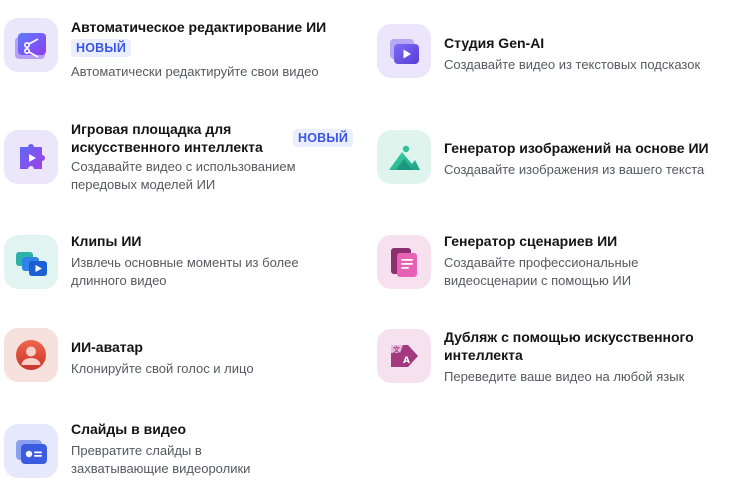  What do you see at coordinates (31, 451) in the screenshot?
I see `slides-to-video-icon` at bounding box center [31, 451].